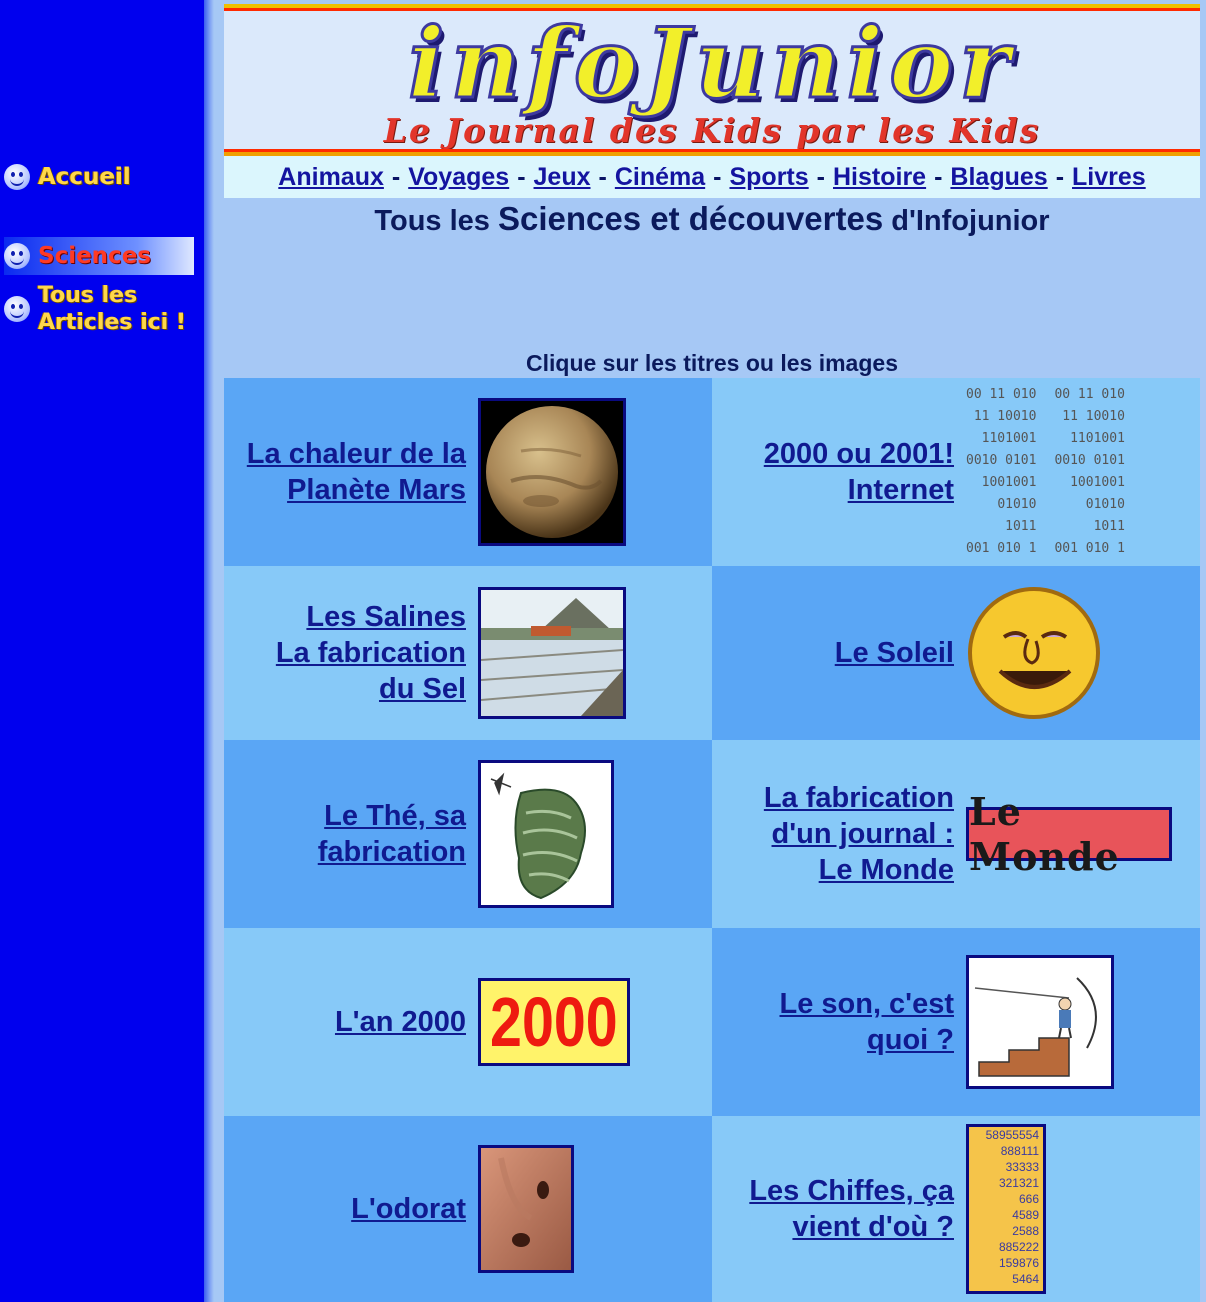 Image resolution: width=1206 pixels, height=1302 pixels. What do you see at coordinates (834, 653) in the screenshot?
I see `article-link-soleil: Le Soleil` at bounding box center [834, 653].